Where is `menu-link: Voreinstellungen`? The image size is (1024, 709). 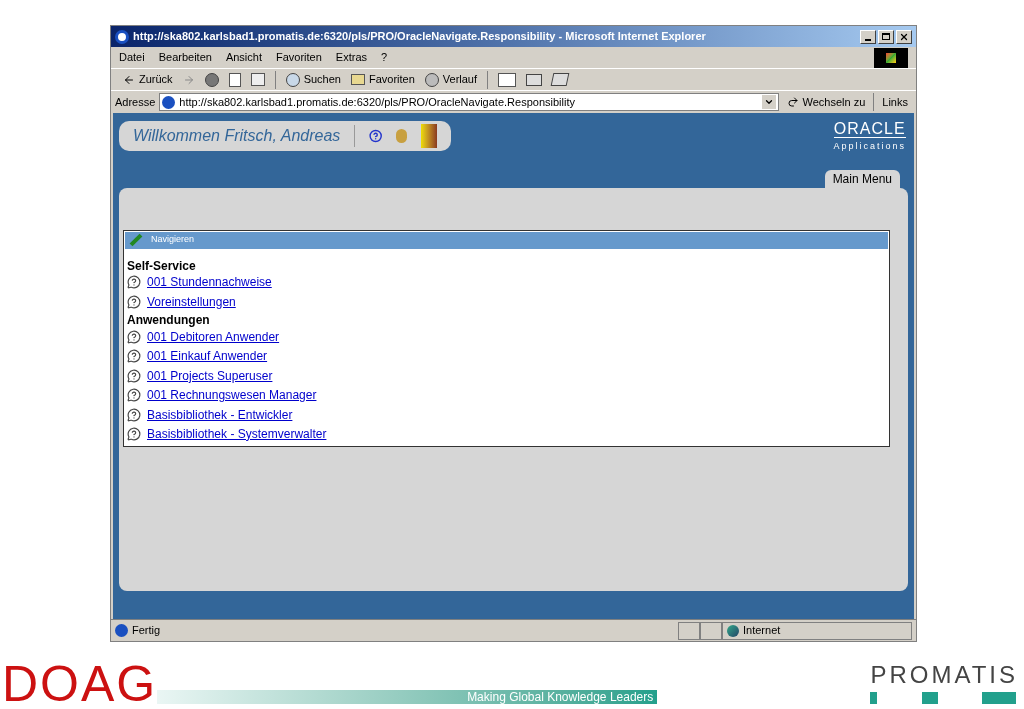 menu-link: Voreinstellungen is located at coordinates (191, 301).